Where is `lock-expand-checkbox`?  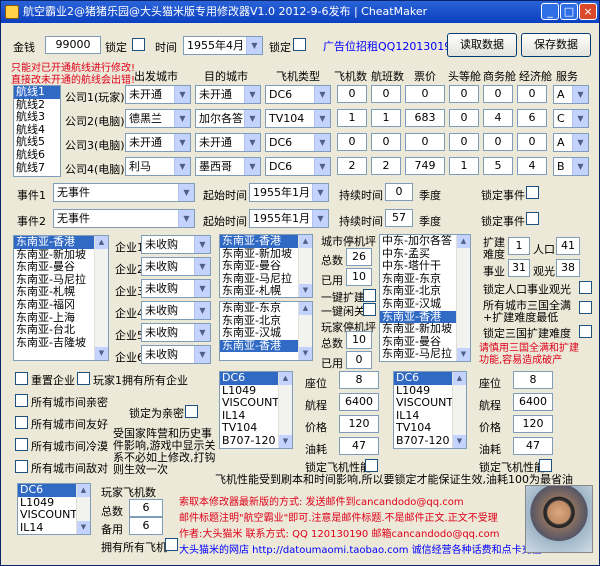 lock-expand-checkbox is located at coordinates (585, 331).